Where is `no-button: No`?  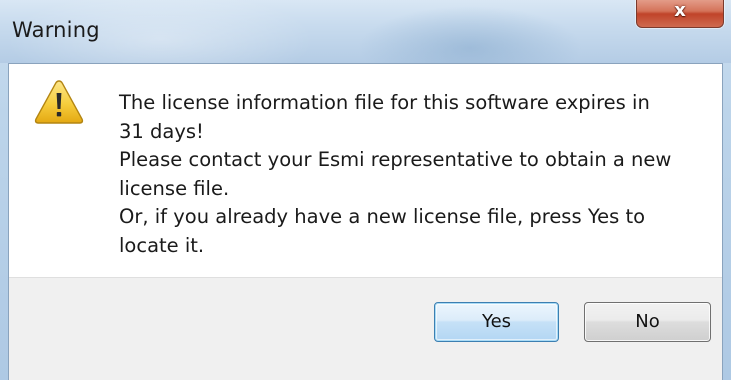 no-button: No is located at coordinates (647, 322).